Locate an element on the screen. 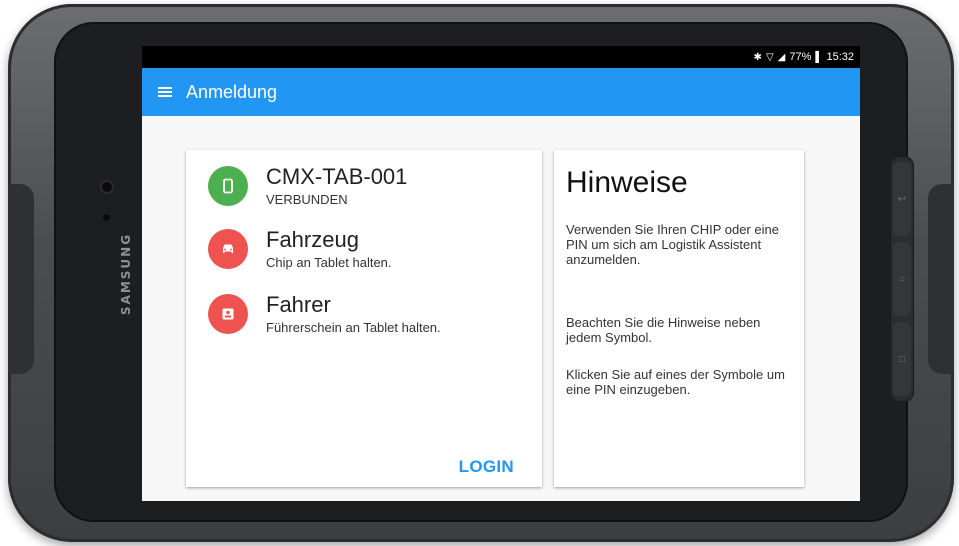 The width and height of the screenshot is (959, 546). hardware-buttons: ↩ ○ □ is located at coordinates (902, 279).